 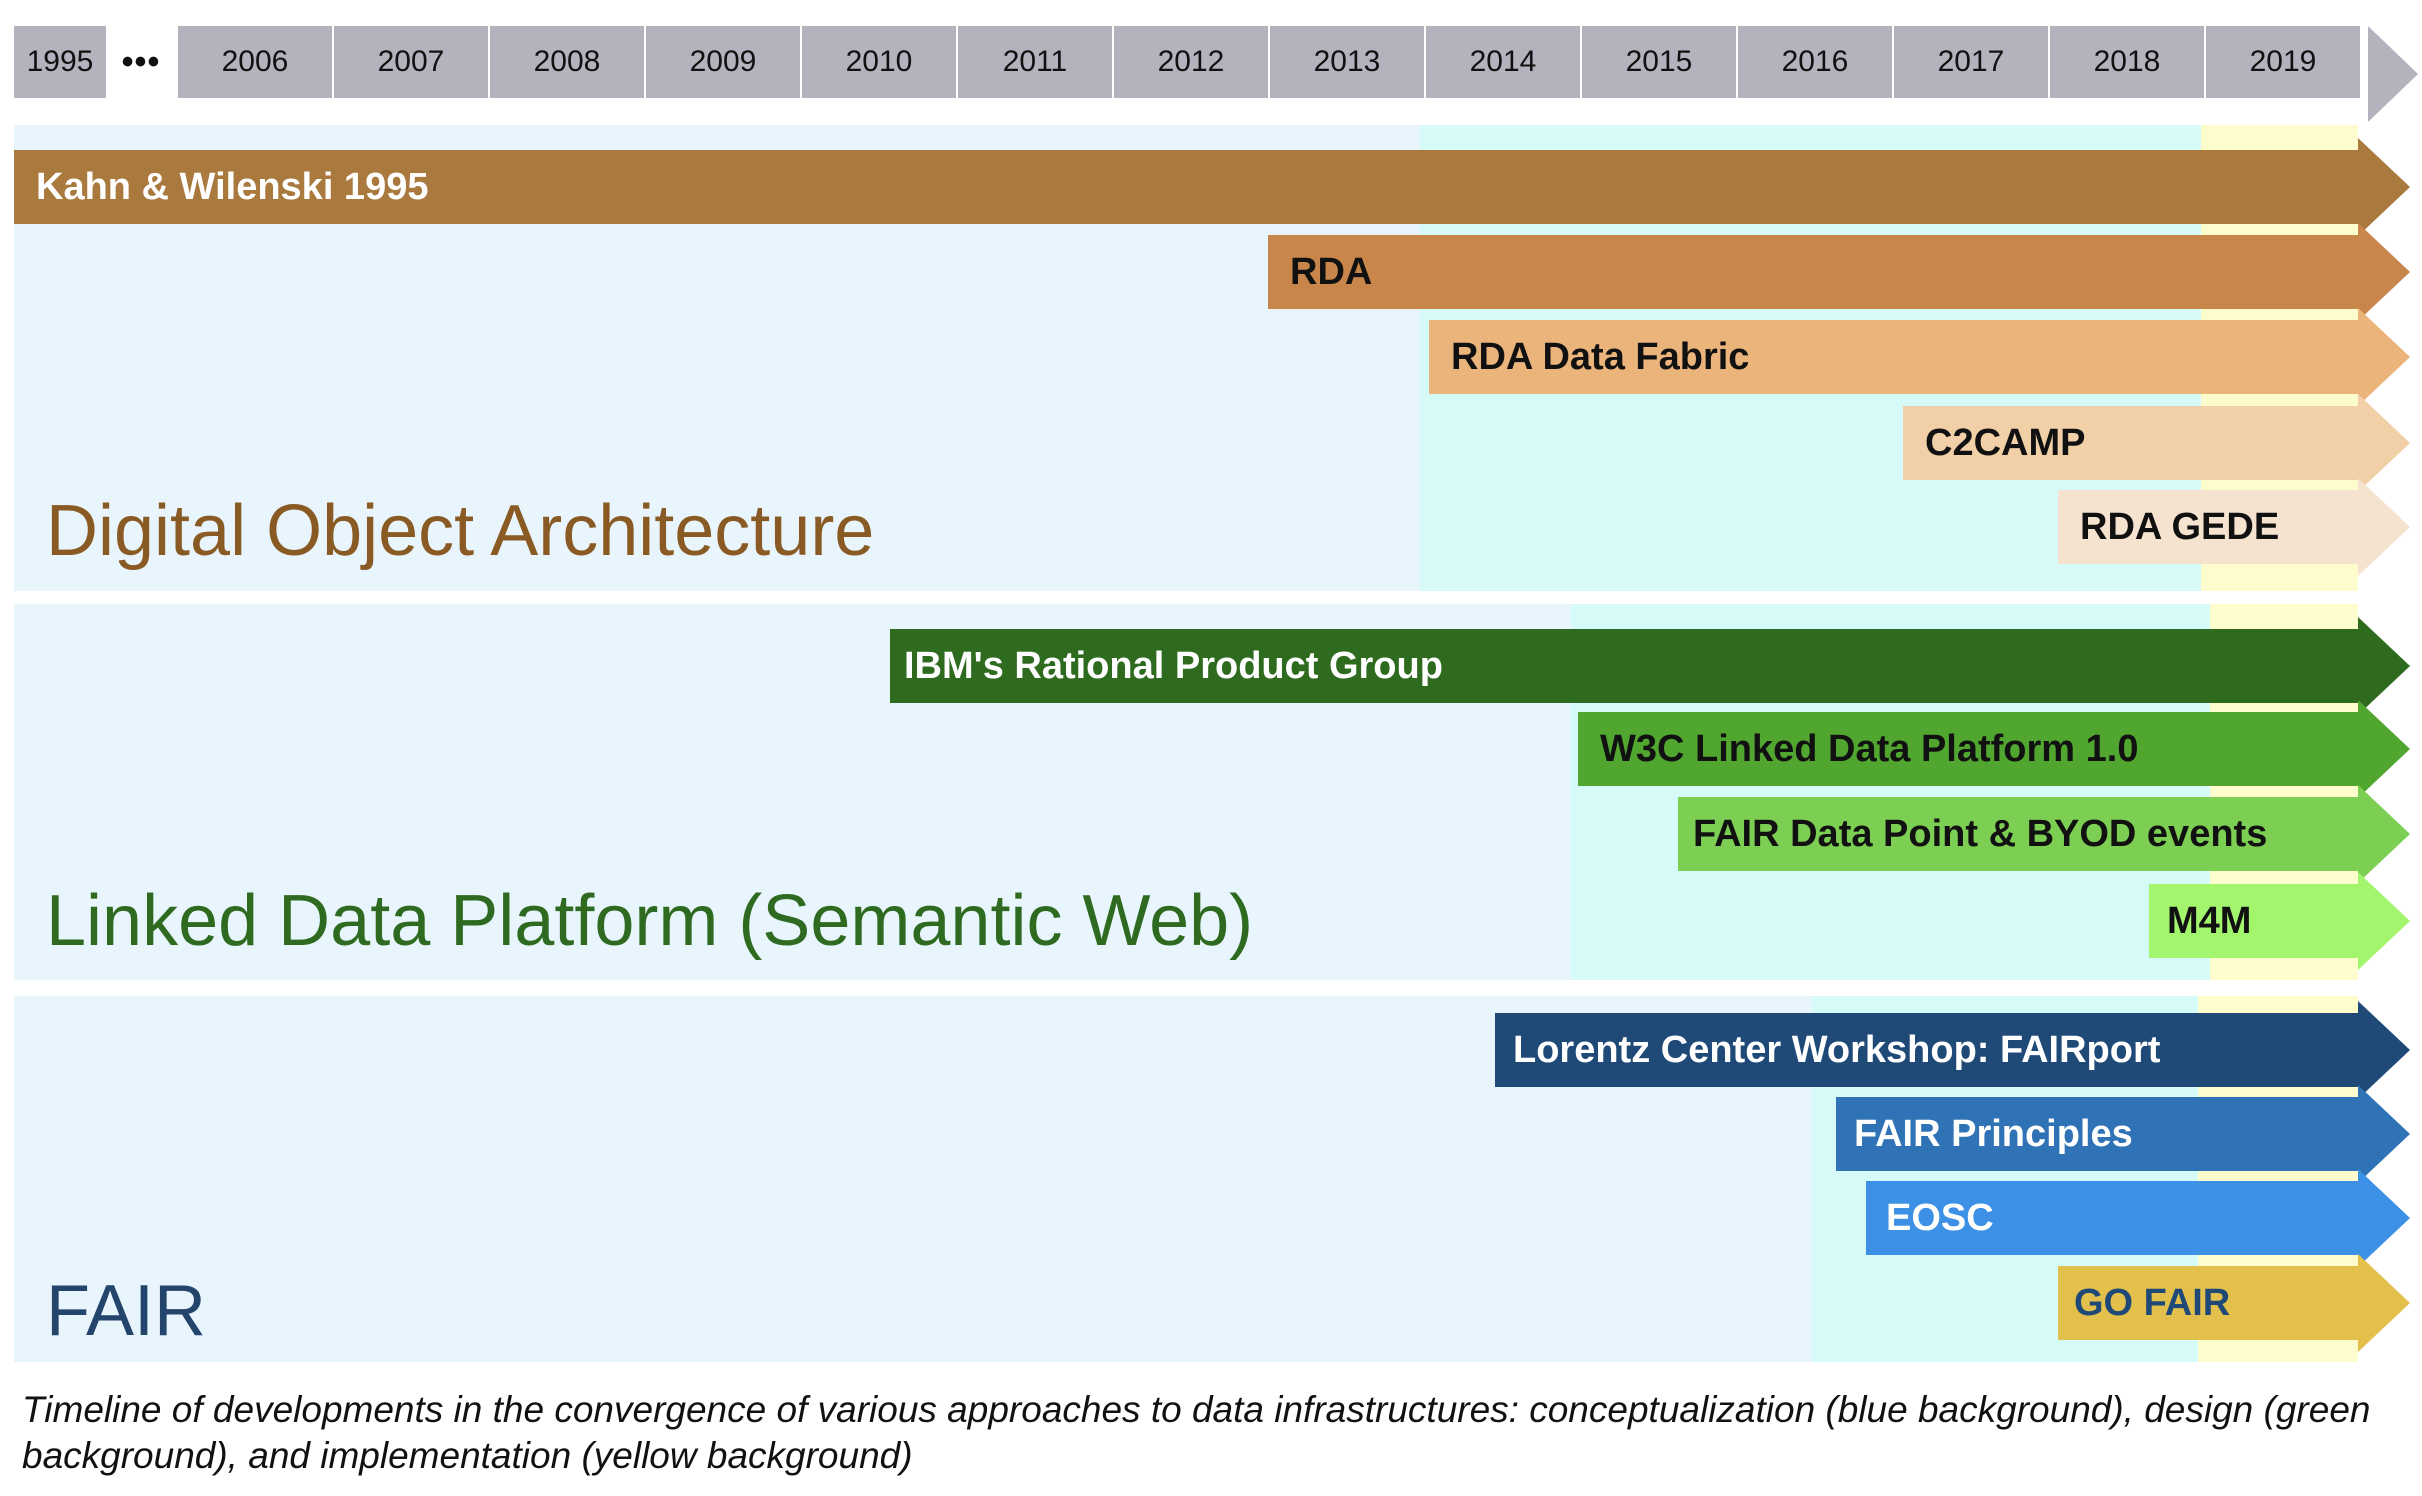 I want to click on section-title-linked-data-platform: Linked Data Platform (Semantic Web), so click(x=650, y=921).